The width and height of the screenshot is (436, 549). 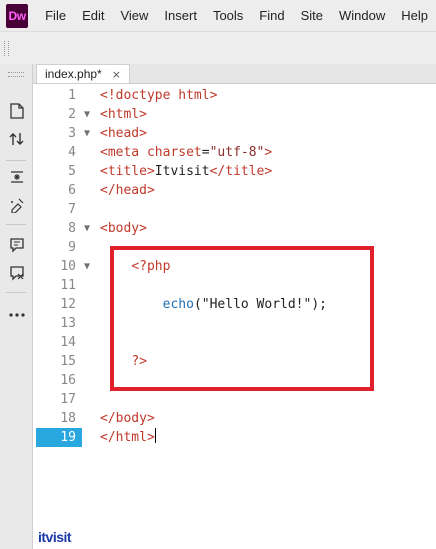 What do you see at coordinates (93, 15) in the screenshot?
I see `menu-edit: Edit` at bounding box center [93, 15].